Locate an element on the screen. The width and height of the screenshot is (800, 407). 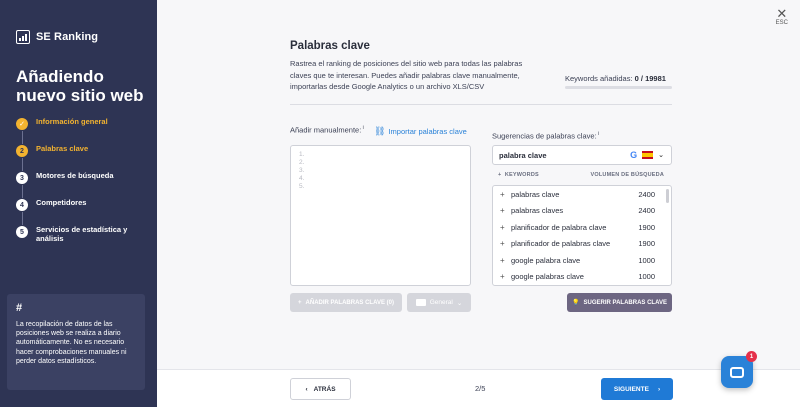
footer: ‹ ATRÁS 2/5 SIGUIENTE › is located at coordinates (478, 388).